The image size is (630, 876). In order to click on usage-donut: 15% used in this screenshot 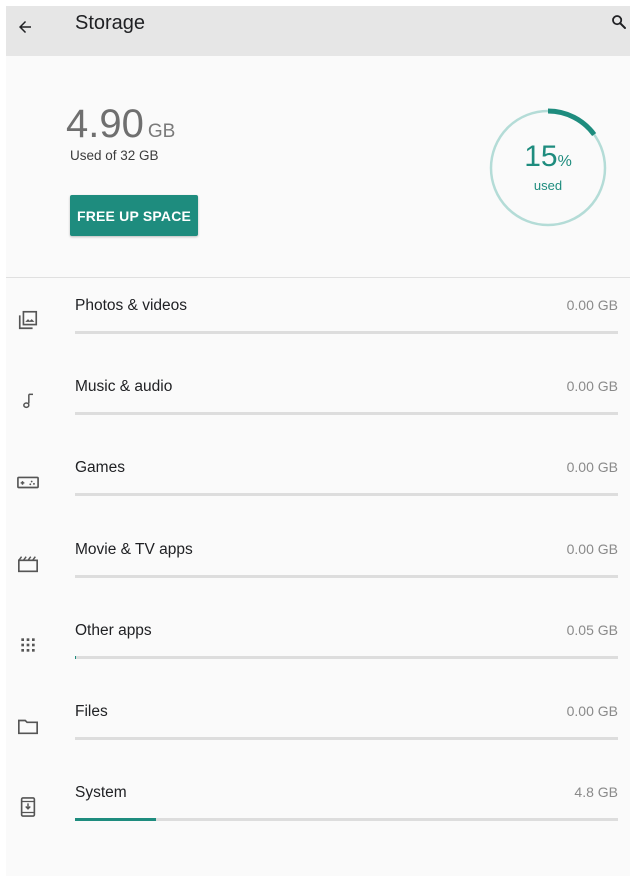, I will do `click(548, 168)`.